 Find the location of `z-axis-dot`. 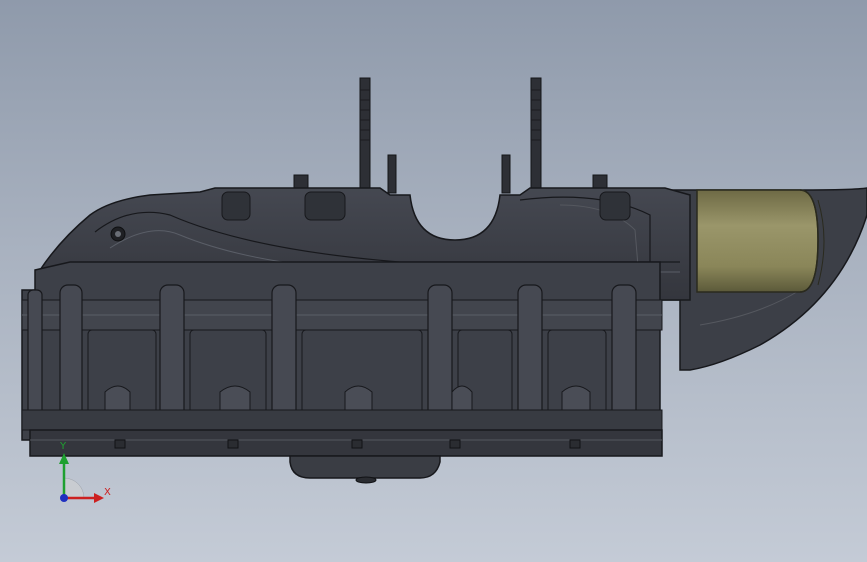

z-axis-dot is located at coordinates (64, 498).